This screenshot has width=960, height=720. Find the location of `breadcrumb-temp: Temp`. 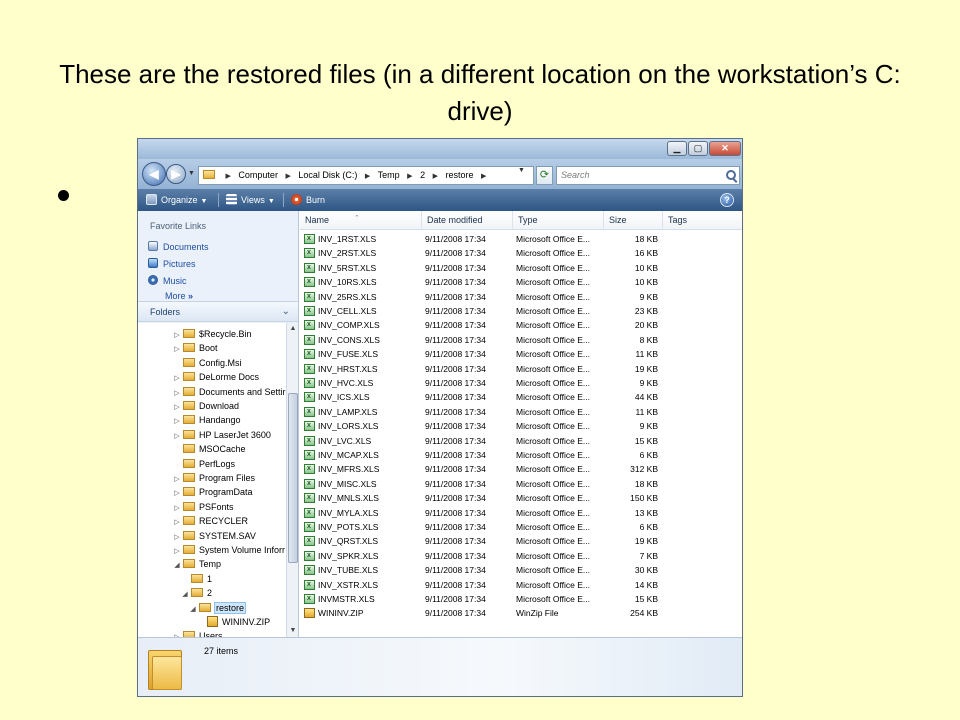

breadcrumb-temp: Temp is located at coordinates (389, 175).